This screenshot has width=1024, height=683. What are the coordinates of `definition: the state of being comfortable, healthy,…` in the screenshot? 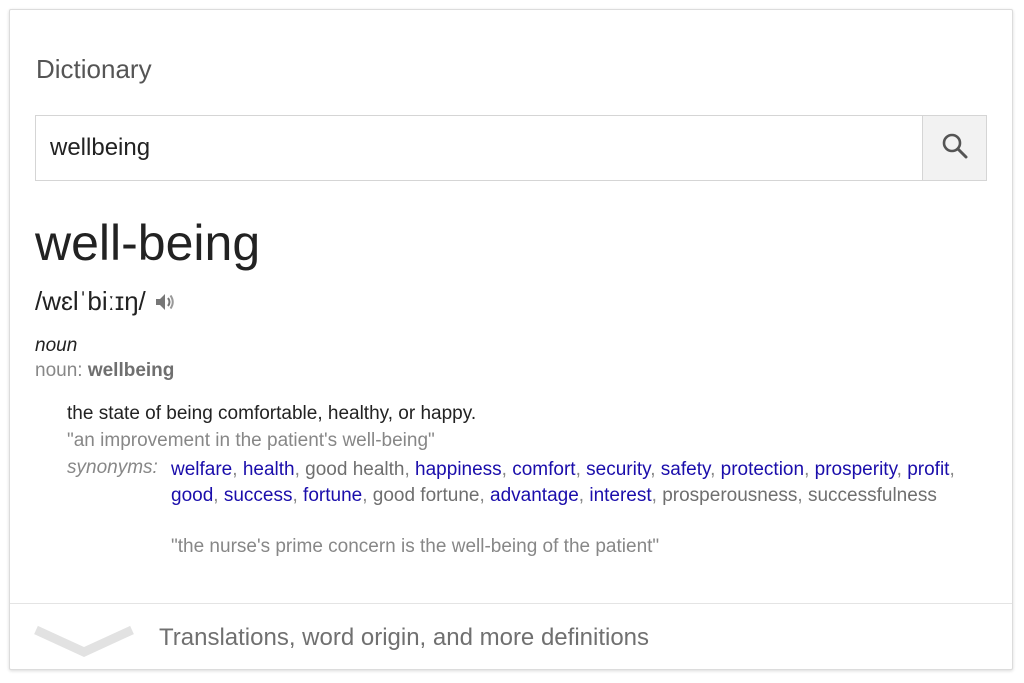 It's located at (272, 413).